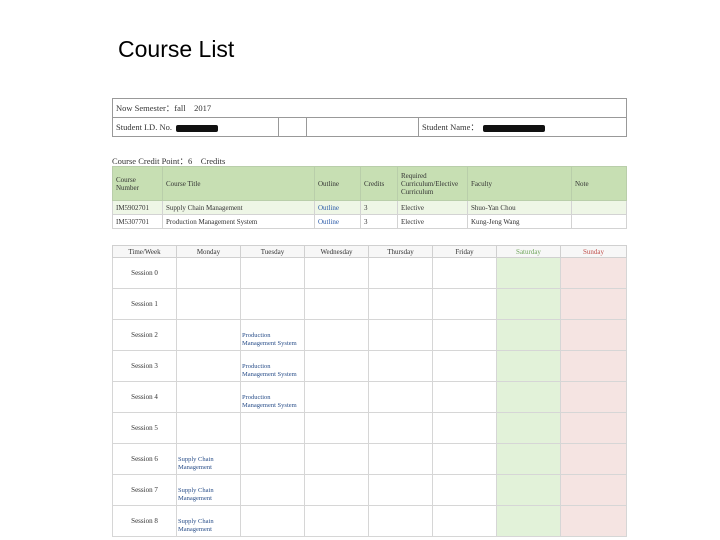 Image resolution: width=720 pixels, height=540 pixels. Describe the element at coordinates (144, 397) in the screenshot. I see `session-label: Session 4` at that location.